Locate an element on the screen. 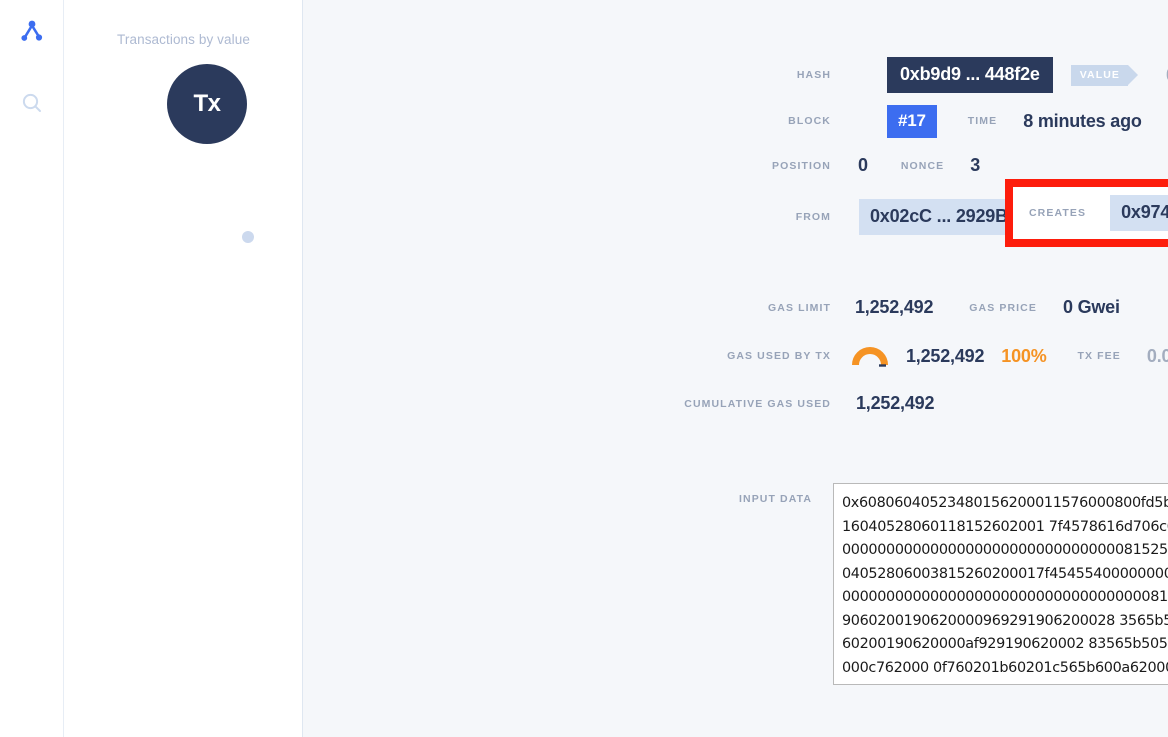  search-svg is located at coordinates (31, 102).